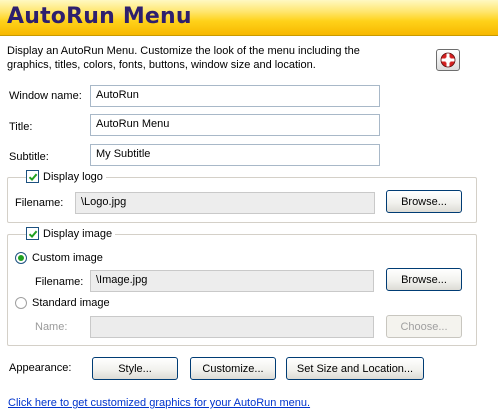  Describe the element at coordinates (59, 282) in the screenshot. I see `image-filename-label: Filename:` at that location.